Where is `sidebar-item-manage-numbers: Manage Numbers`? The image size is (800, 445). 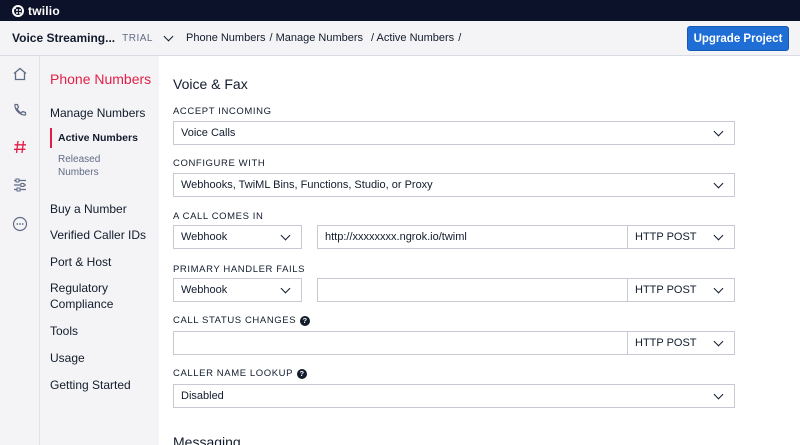
sidebar-item-manage-numbers: Manage Numbers is located at coordinates (97, 113).